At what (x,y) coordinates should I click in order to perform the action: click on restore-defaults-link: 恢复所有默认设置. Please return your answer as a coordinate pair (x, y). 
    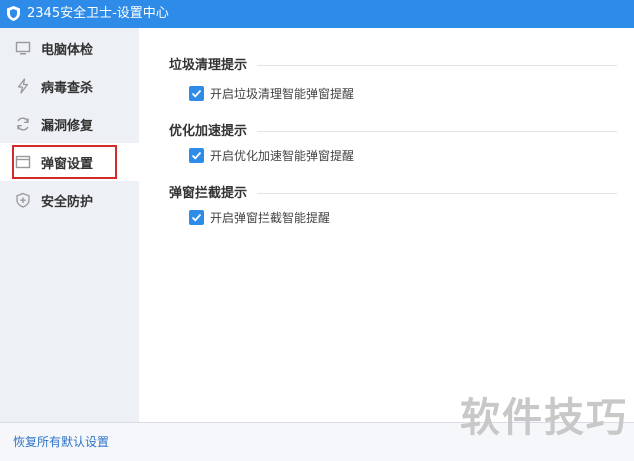
    Looking at the image, I should click on (61, 442).